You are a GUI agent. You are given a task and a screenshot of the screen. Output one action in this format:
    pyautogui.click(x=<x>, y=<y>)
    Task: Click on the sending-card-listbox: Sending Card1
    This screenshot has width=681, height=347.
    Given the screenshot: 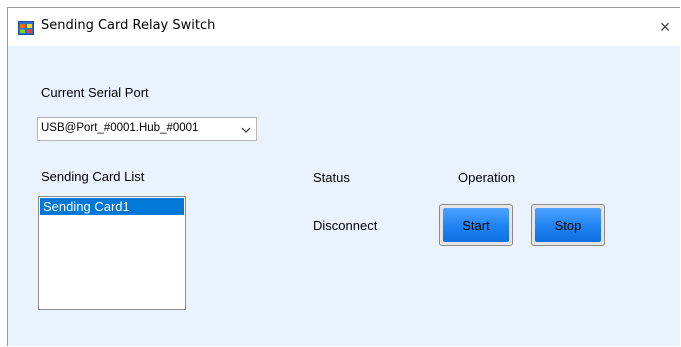 What is the action you would take?
    pyautogui.click(x=112, y=253)
    